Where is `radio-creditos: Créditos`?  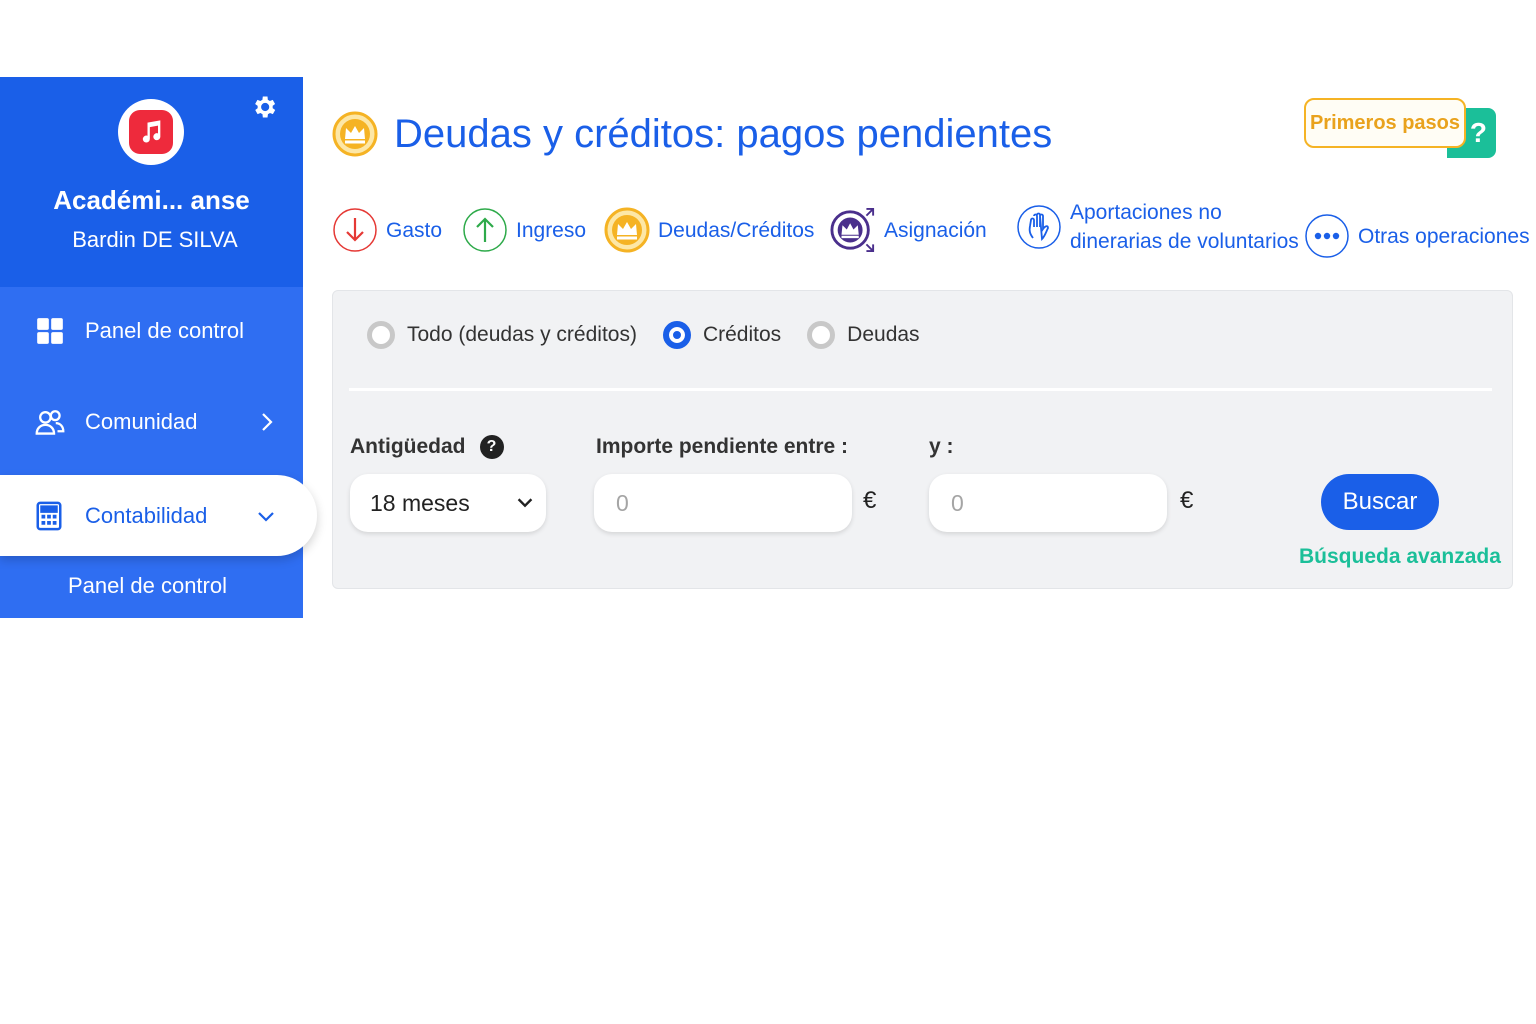
radio-creditos: Créditos is located at coordinates (722, 335).